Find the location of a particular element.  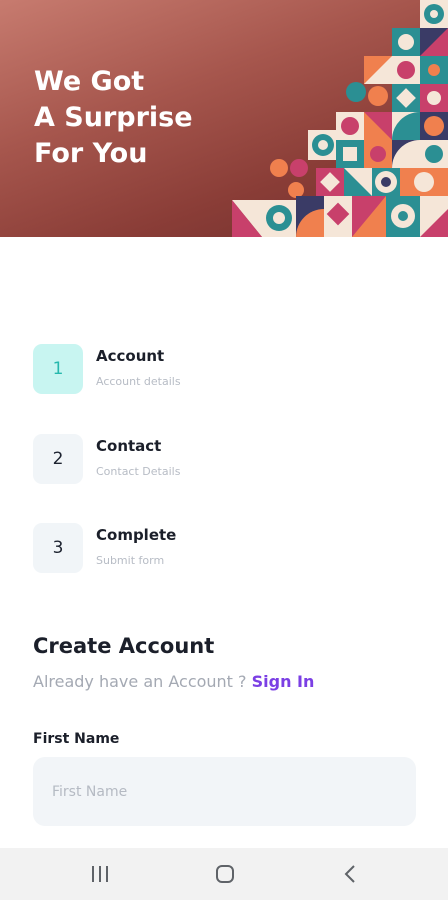

recent-apps-button is located at coordinates (100, 874).